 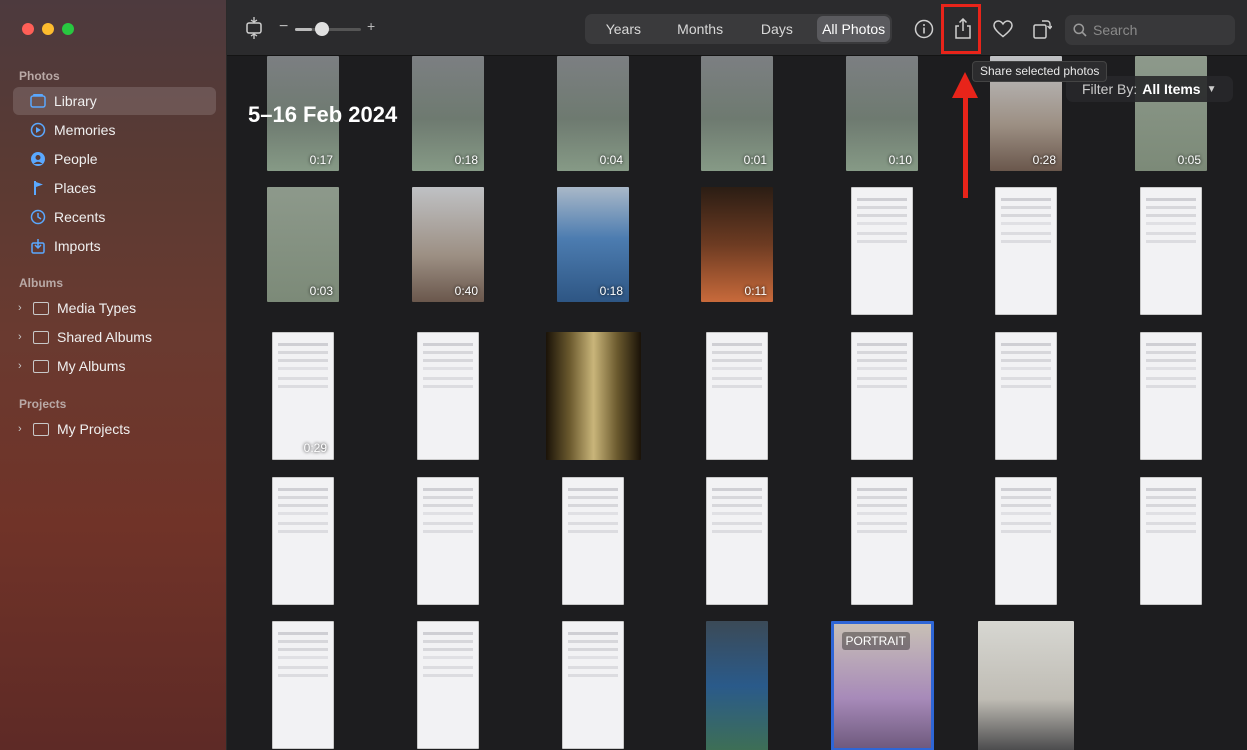 I want to click on library-icon, so click(x=38, y=101).